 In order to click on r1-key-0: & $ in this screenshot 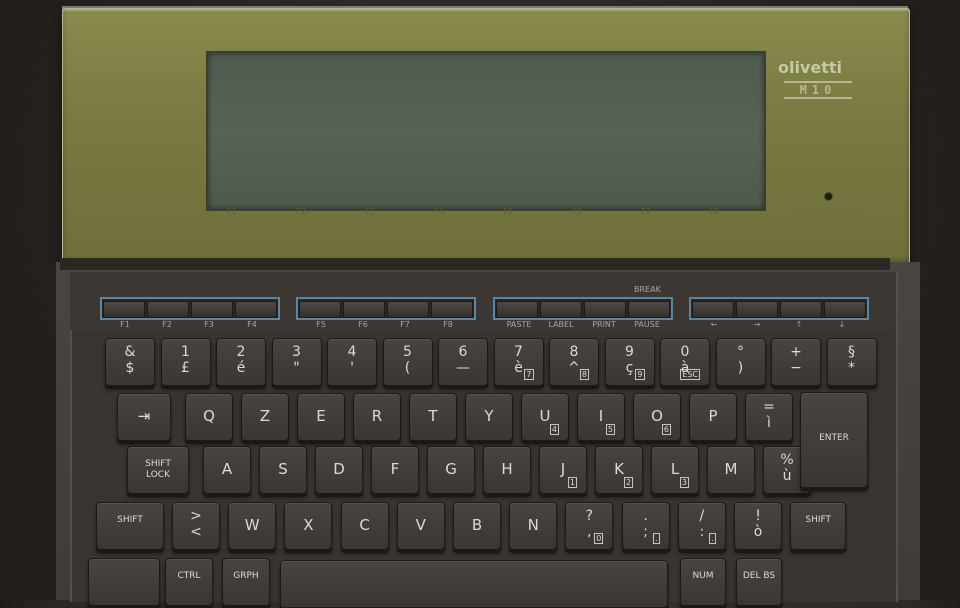, I will do `click(130, 362)`.